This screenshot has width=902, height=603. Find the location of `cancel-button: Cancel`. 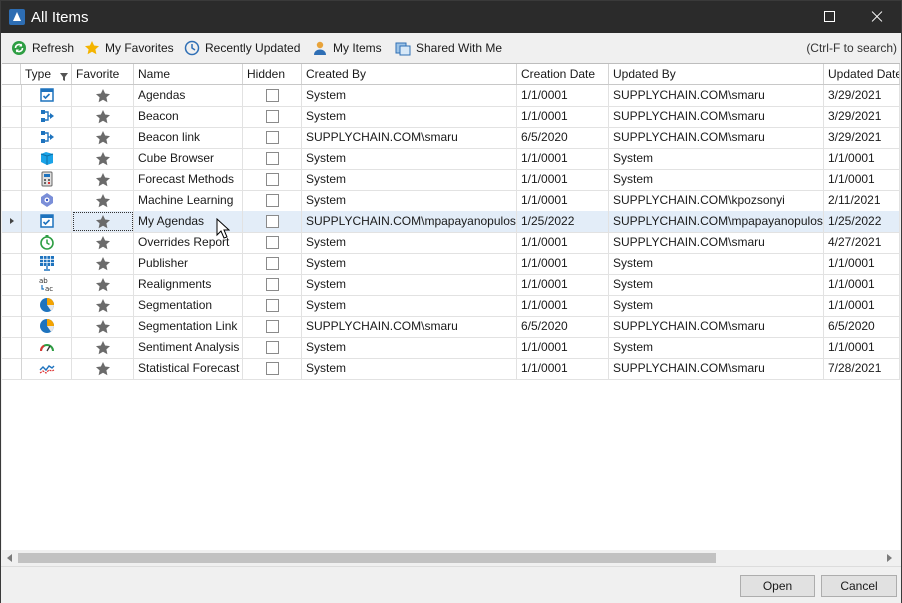

cancel-button: Cancel is located at coordinates (859, 586).